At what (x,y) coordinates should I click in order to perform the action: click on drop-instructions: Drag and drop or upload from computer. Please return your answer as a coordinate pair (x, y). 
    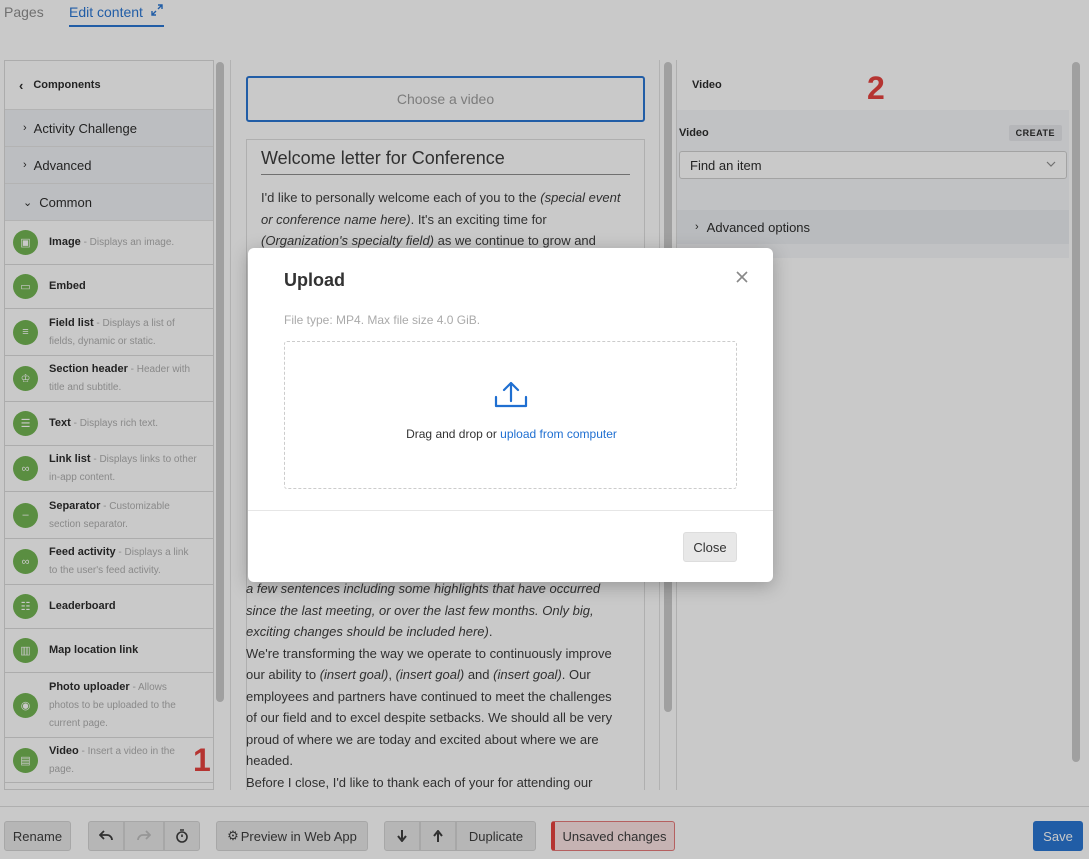
    Looking at the image, I should click on (511, 434).